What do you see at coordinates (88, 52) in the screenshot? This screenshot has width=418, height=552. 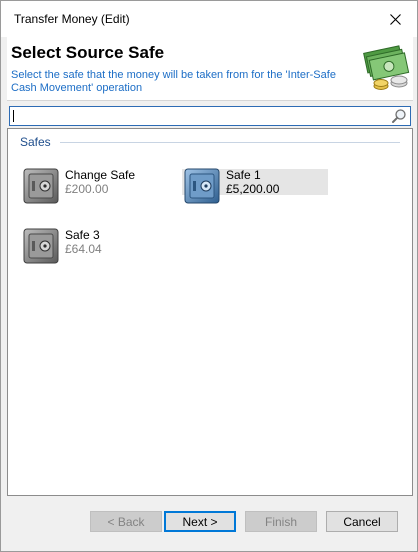 I see `page-title: Select Source Safe` at bounding box center [88, 52].